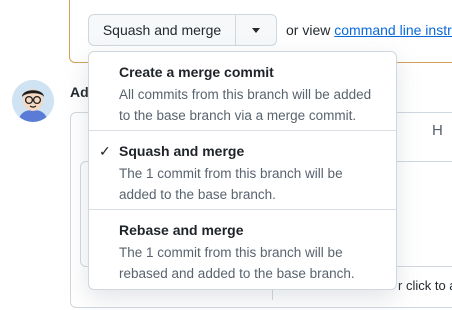 The height and width of the screenshot is (310, 452). I want to click on command-line-hint: or view command line instructions, so click(369, 30).